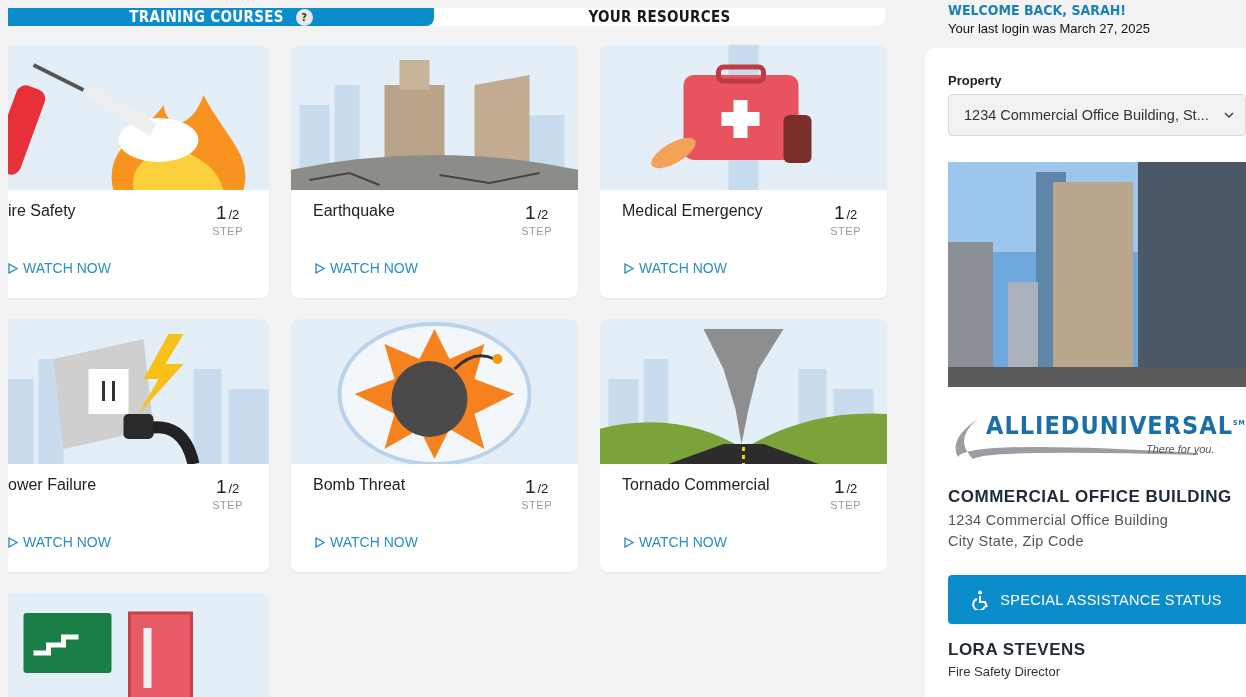 Image resolution: width=1246 pixels, height=697 pixels. What do you see at coordinates (354, 211) in the screenshot?
I see `course-title: Earthquake` at bounding box center [354, 211].